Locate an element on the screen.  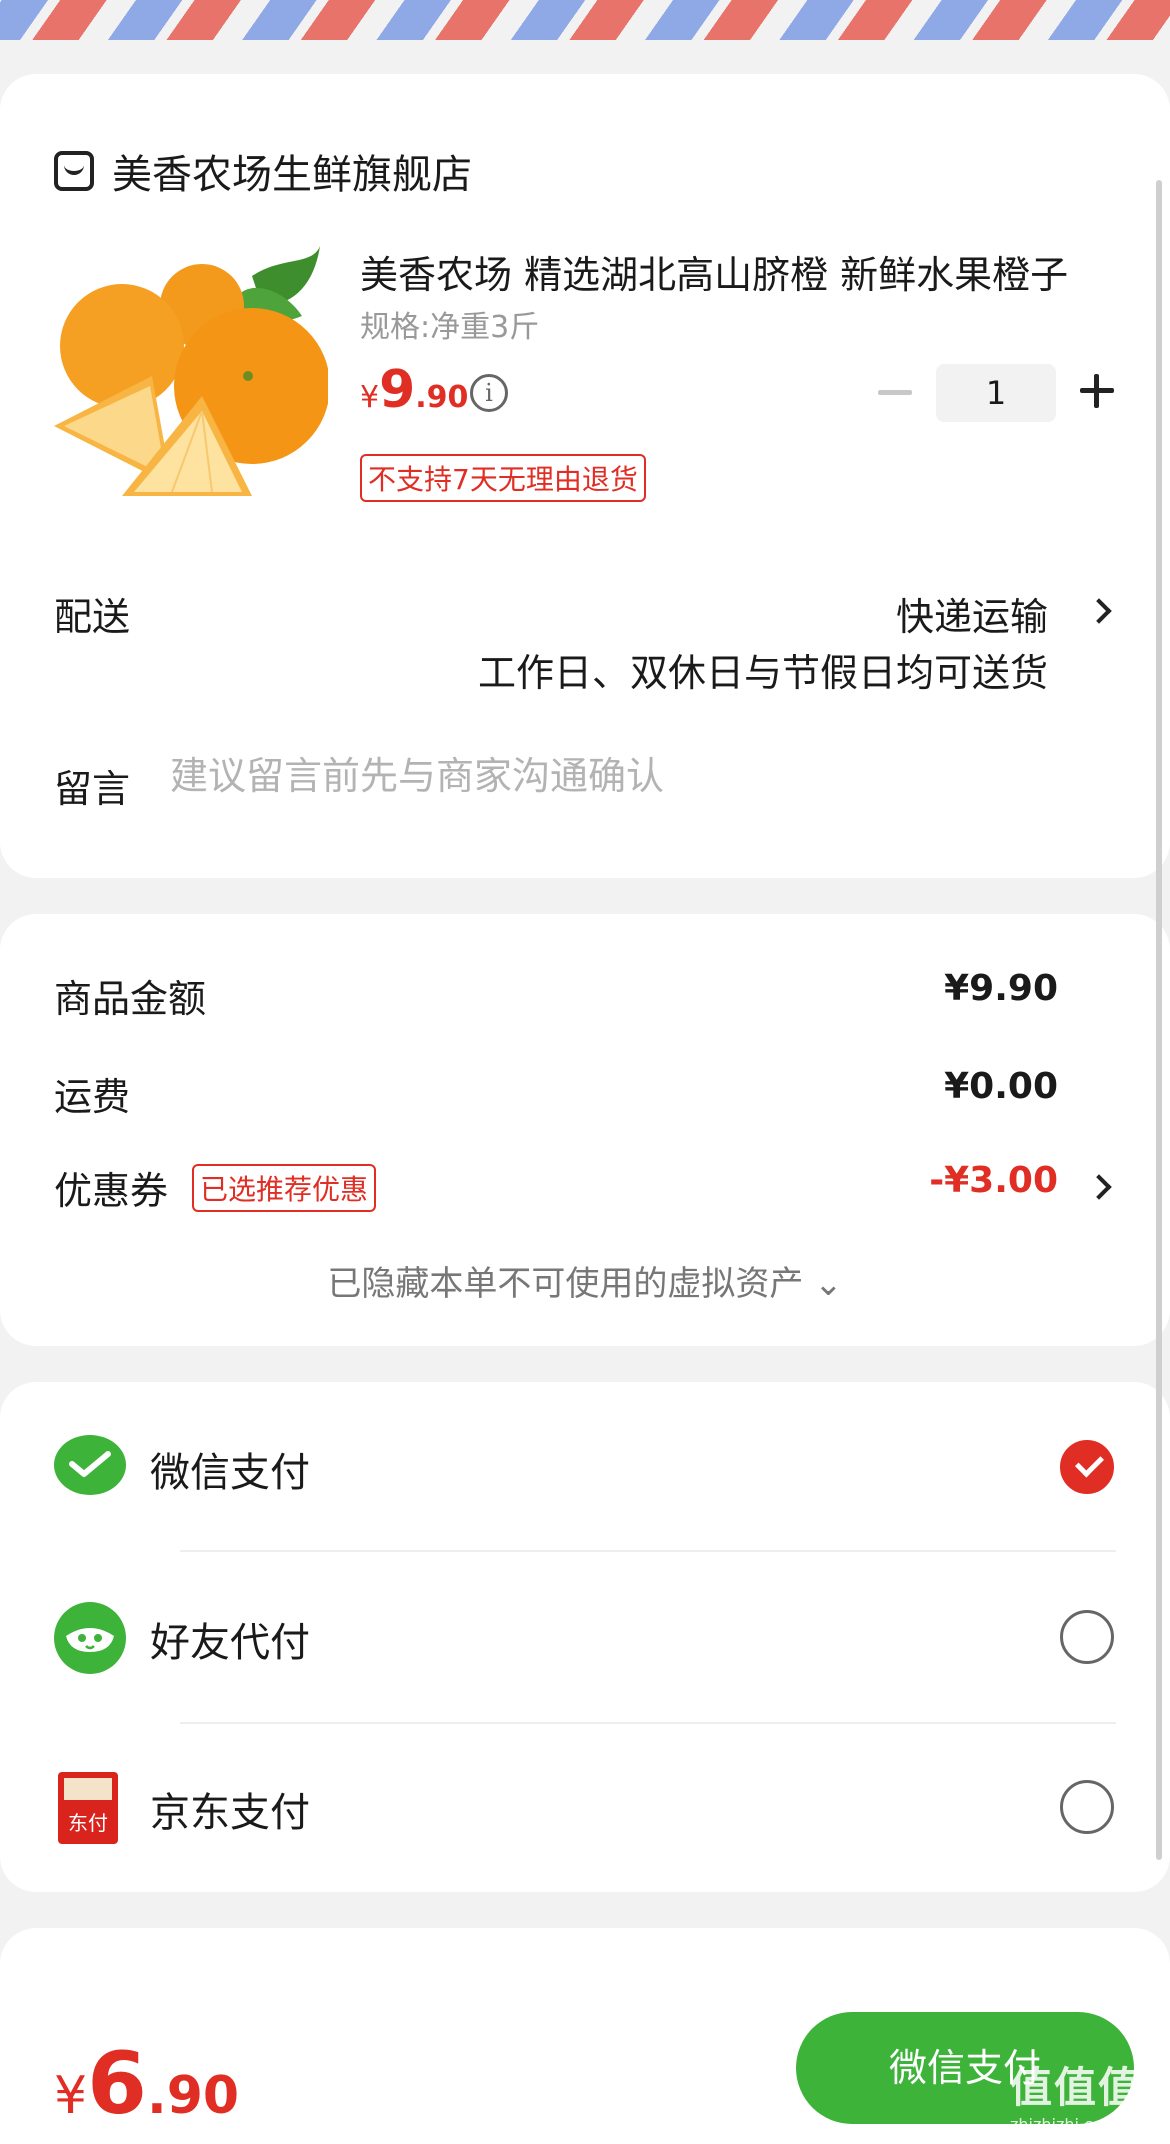
product-spec: 规格:净重3斤 is located at coordinates (450, 327).